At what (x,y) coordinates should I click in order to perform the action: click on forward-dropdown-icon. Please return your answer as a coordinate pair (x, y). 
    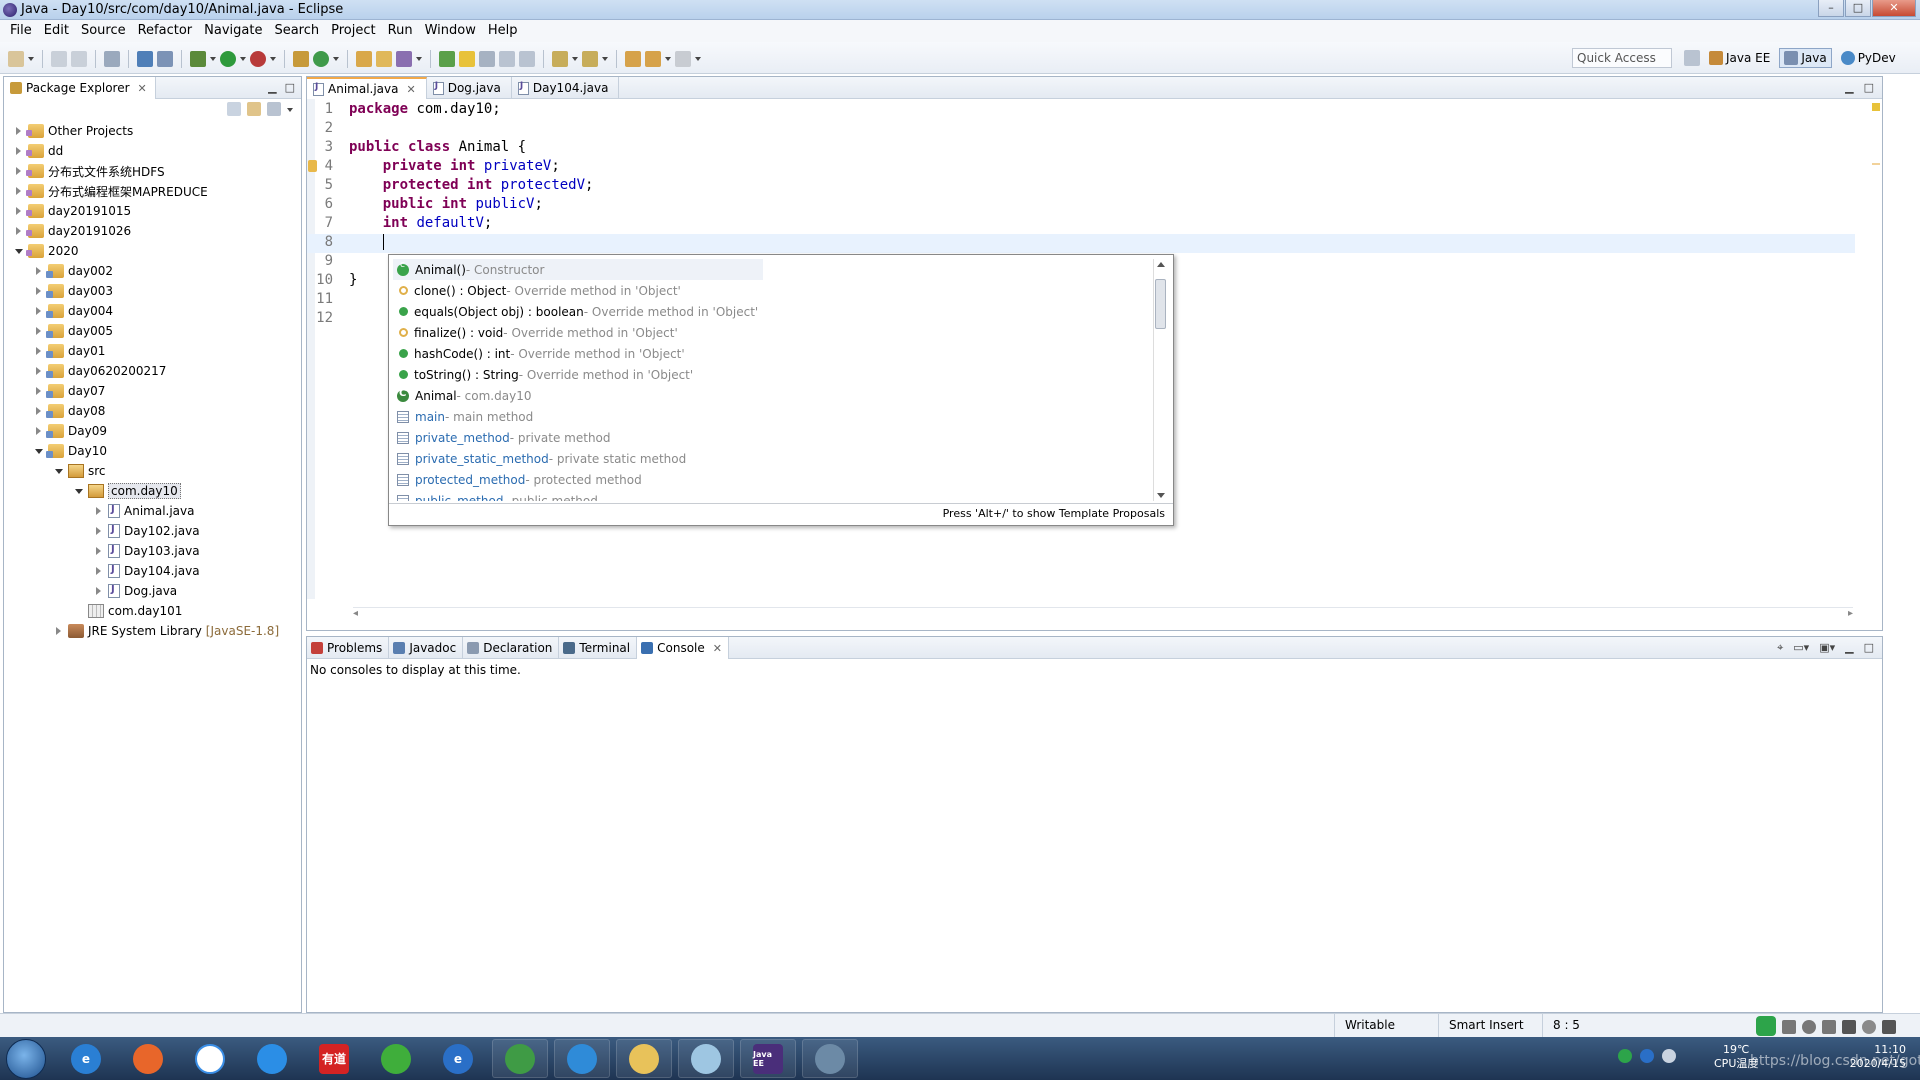
    Looking at the image, I should click on (698, 59).